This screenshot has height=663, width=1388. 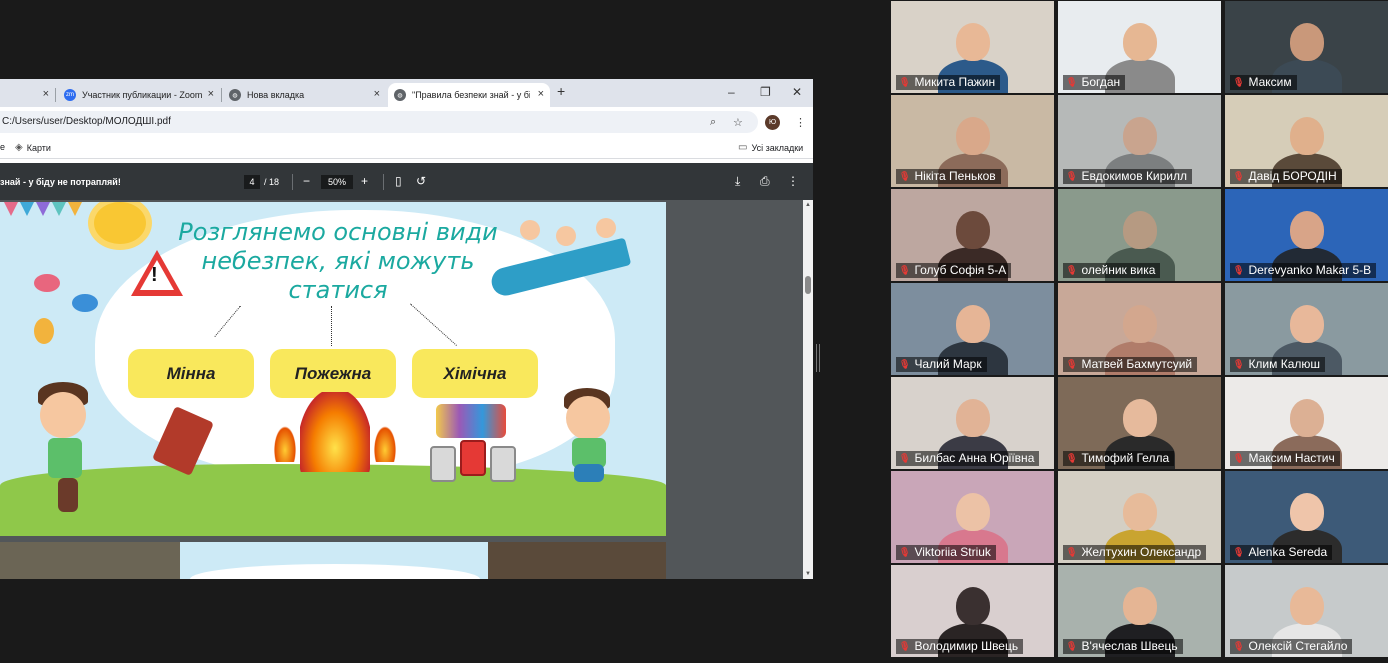 I want to click on page-number-input: 4, so click(x=252, y=182).